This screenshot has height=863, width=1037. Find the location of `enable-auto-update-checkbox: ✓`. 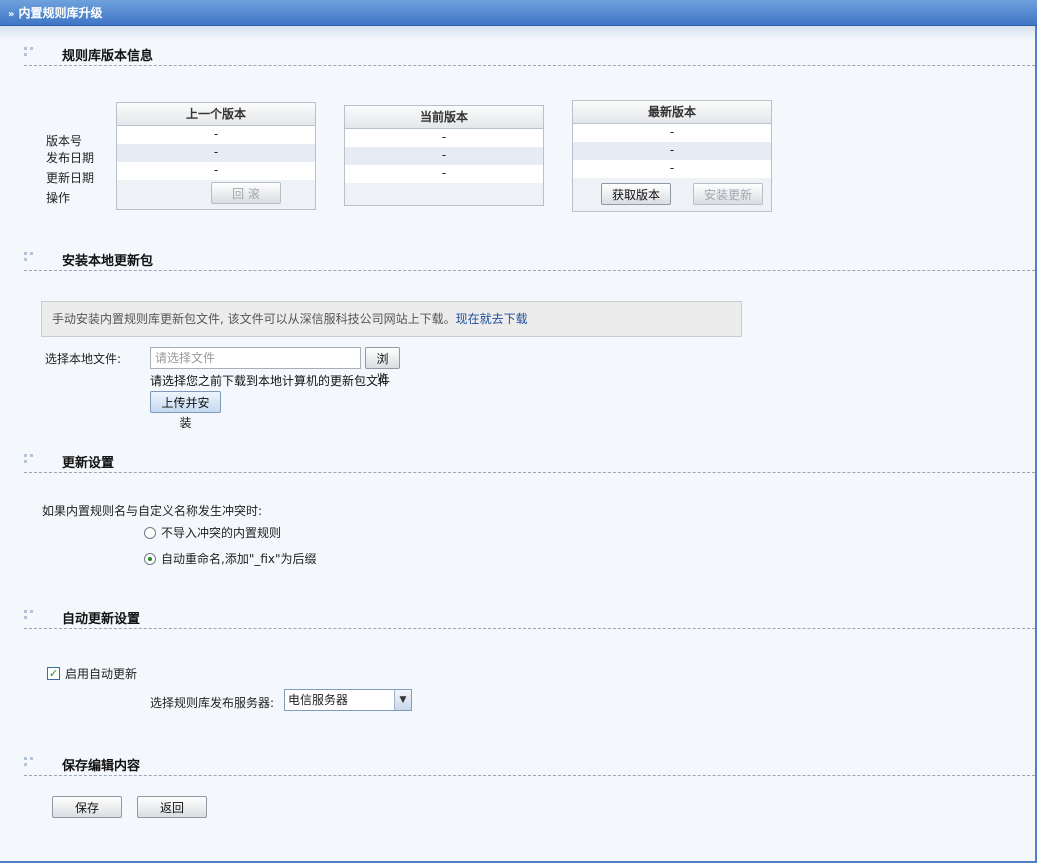

enable-auto-update-checkbox: ✓ is located at coordinates (53, 673).